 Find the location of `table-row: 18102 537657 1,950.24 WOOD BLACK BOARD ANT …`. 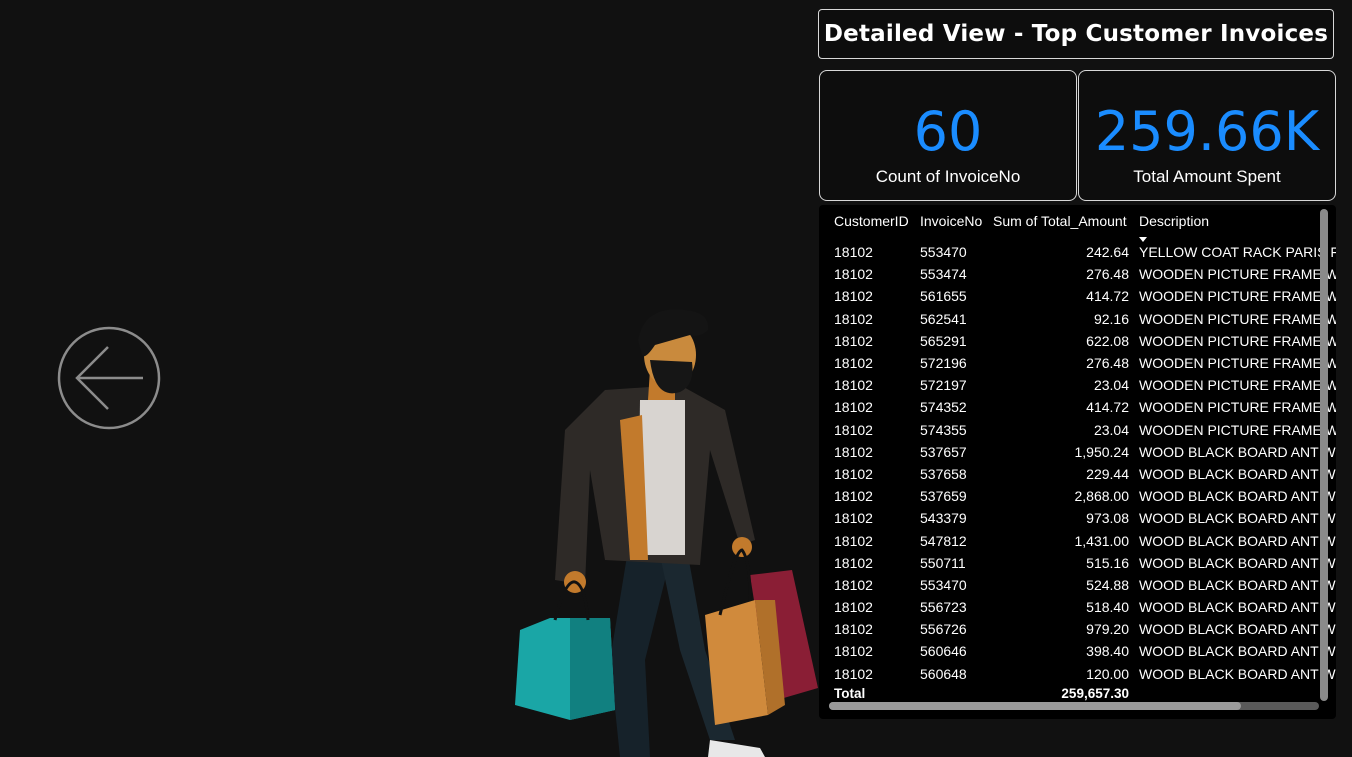

table-row: 18102 537657 1,950.24 WOOD BLACK BOARD ANT … is located at coordinates (1082, 452).